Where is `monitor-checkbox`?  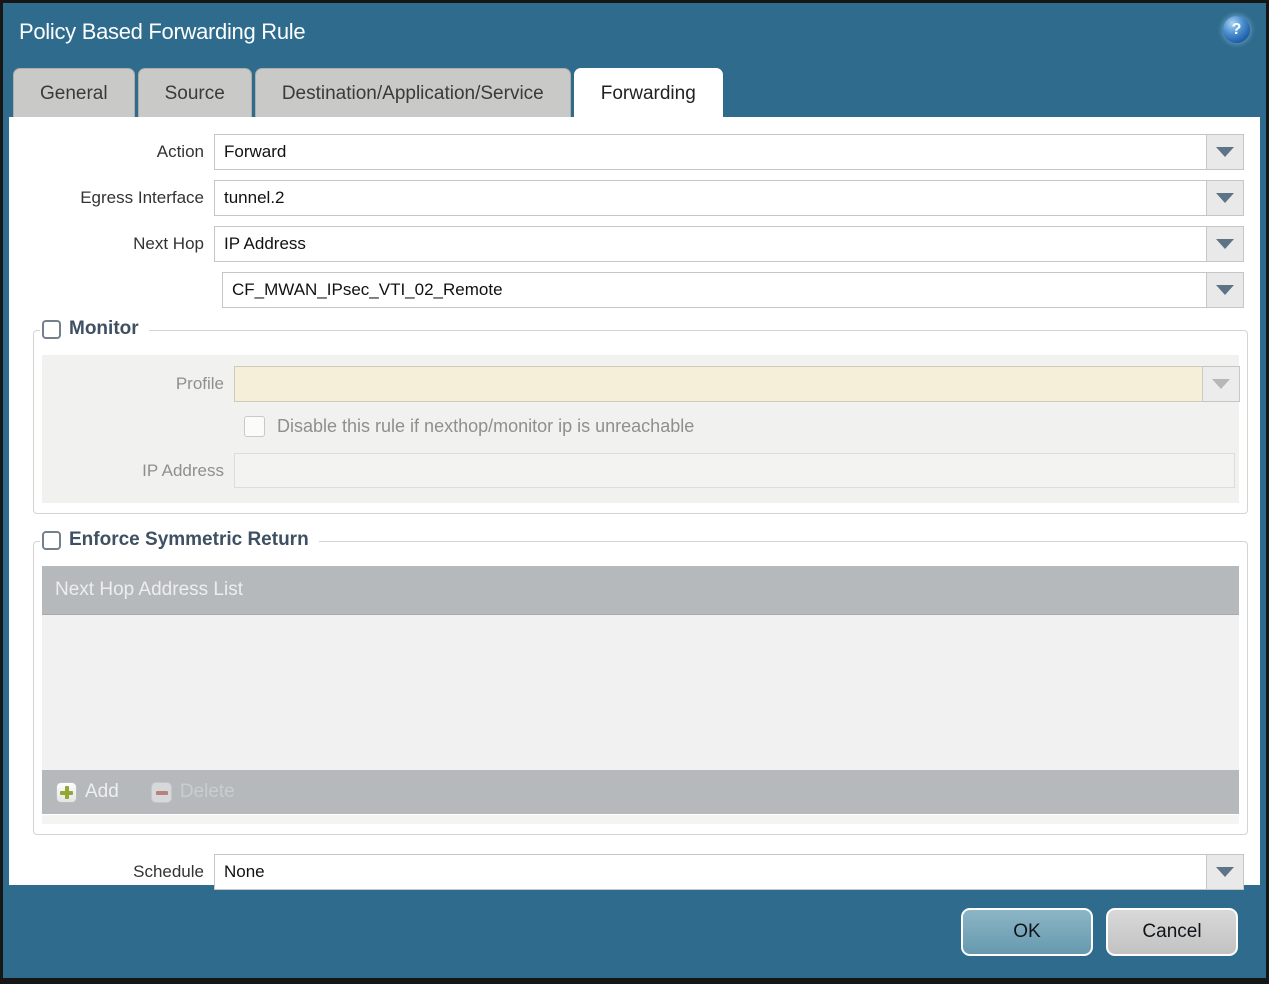 monitor-checkbox is located at coordinates (51, 329).